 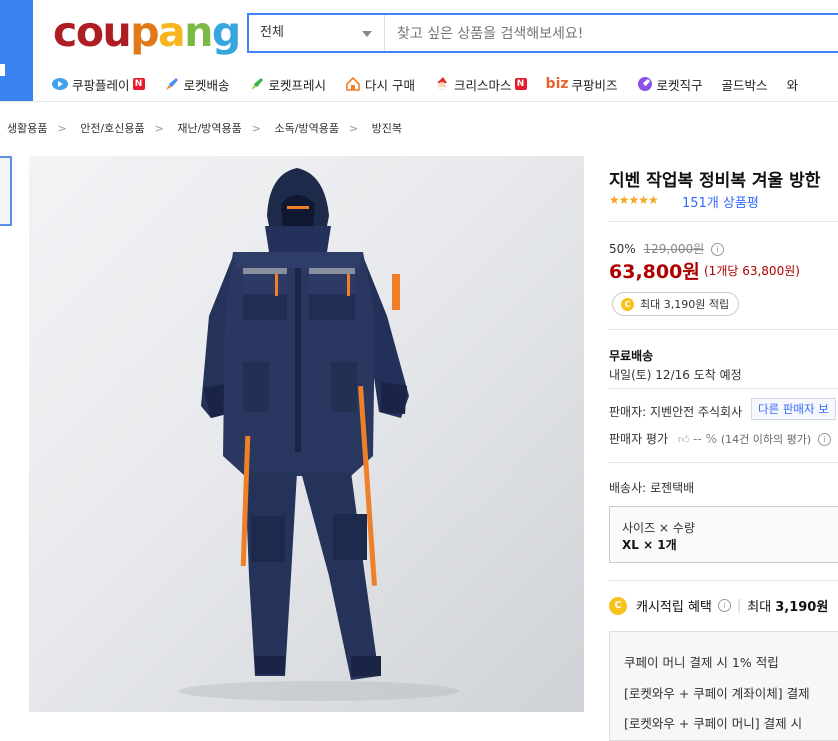 I want to click on nav-label: 로켓프레시, so click(x=297, y=85).